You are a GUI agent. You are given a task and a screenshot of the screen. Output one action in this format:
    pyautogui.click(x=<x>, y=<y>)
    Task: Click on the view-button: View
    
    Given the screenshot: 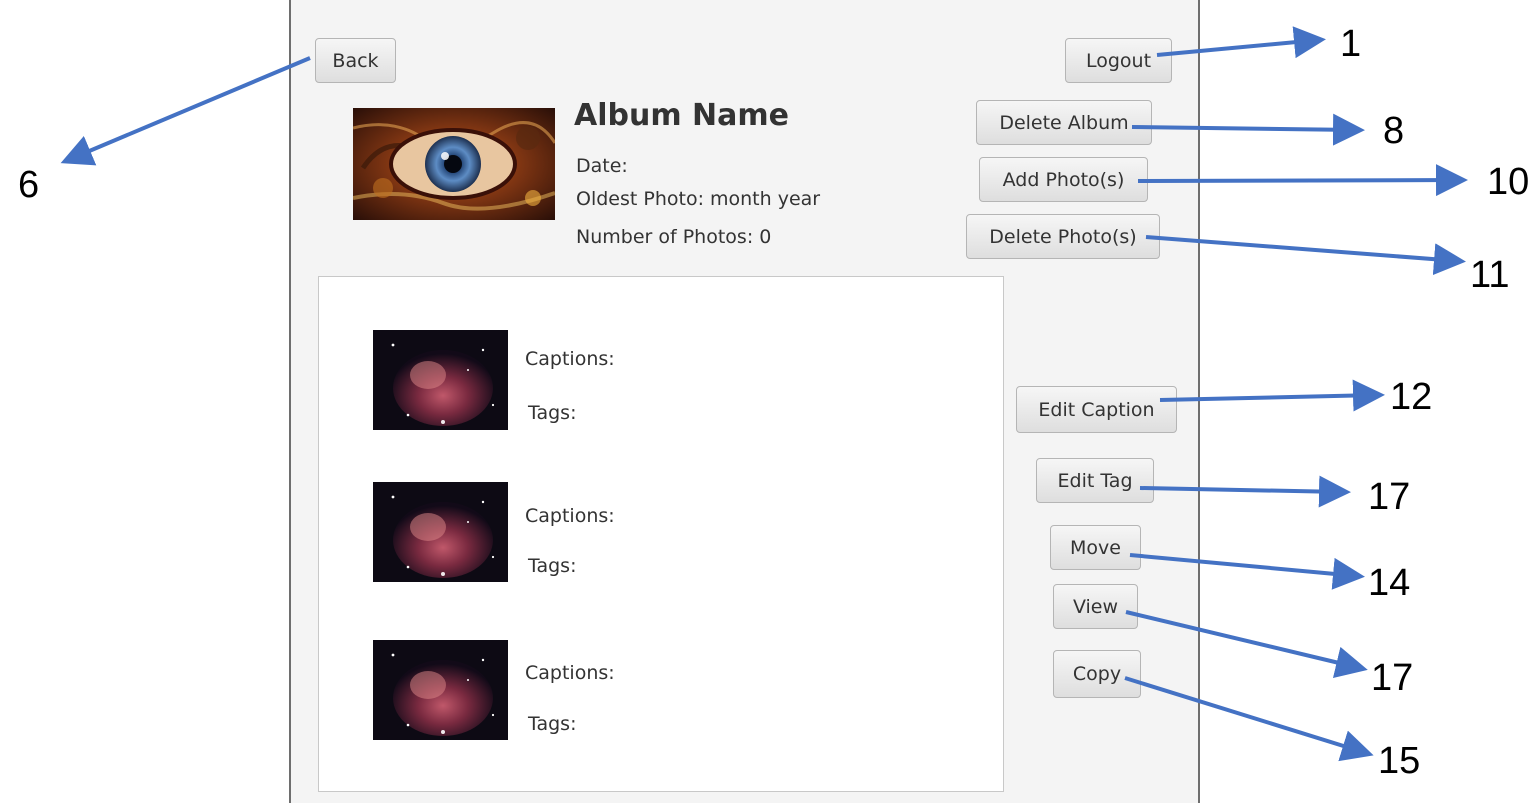 What is the action you would take?
    pyautogui.click(x=1095, y=606)
    